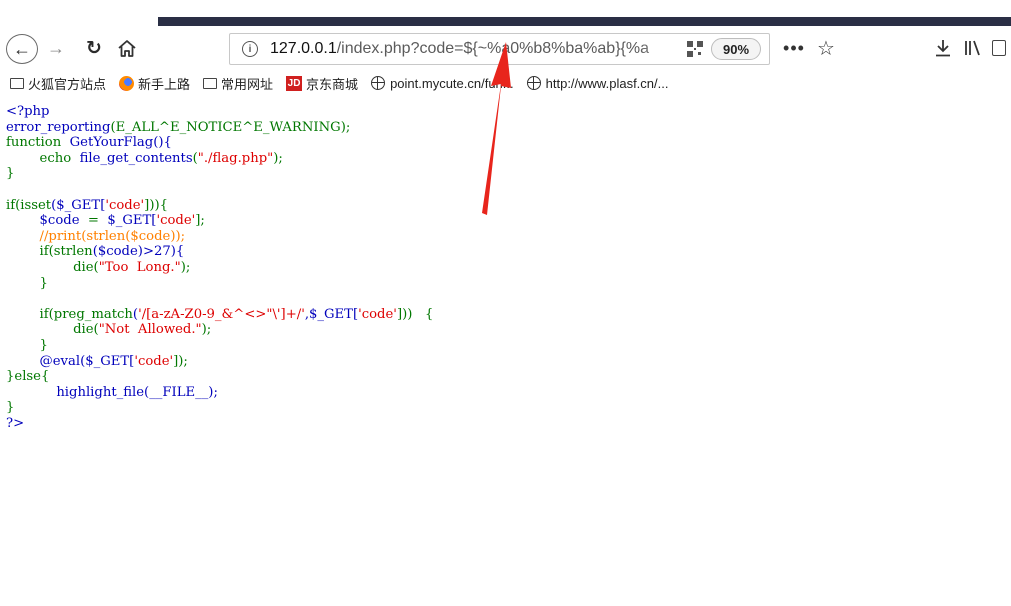  What do you see at coordinates (584, 21) in the screenshot?
I see `window-title-bar` at bounding box center [584, 21].